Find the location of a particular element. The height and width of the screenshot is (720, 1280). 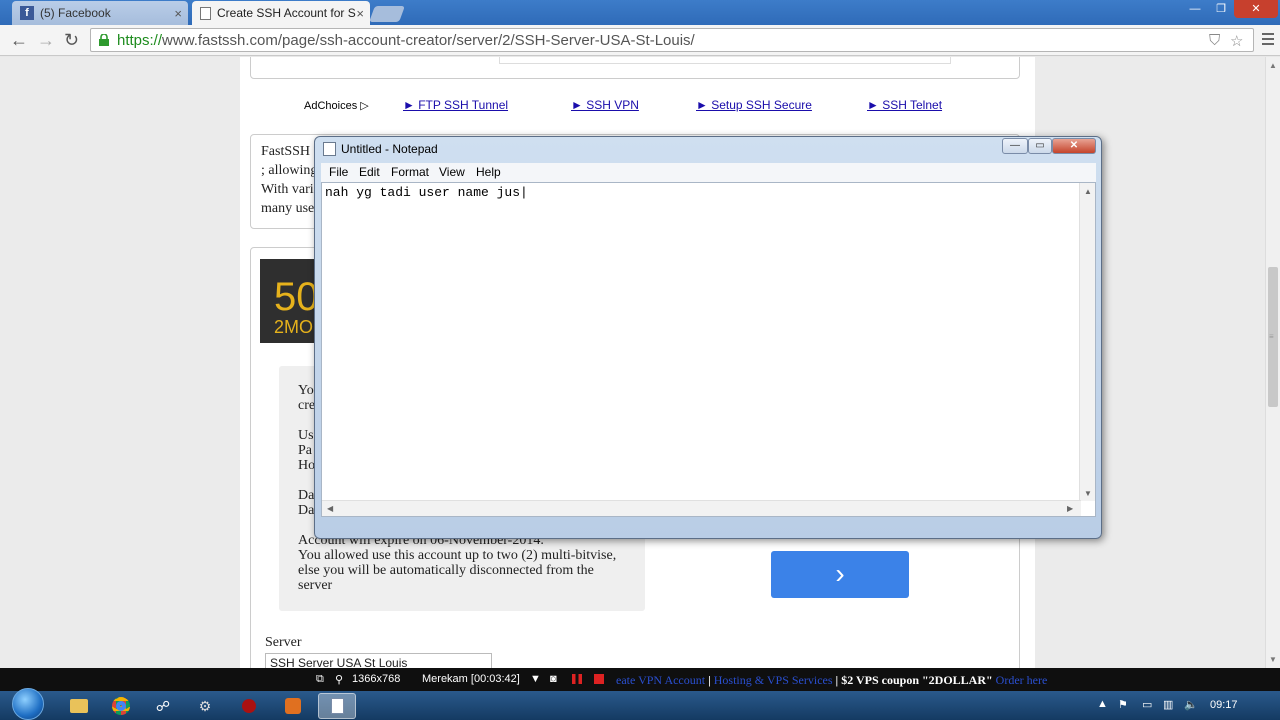

next-button: › is located at coordinates (840, 574).